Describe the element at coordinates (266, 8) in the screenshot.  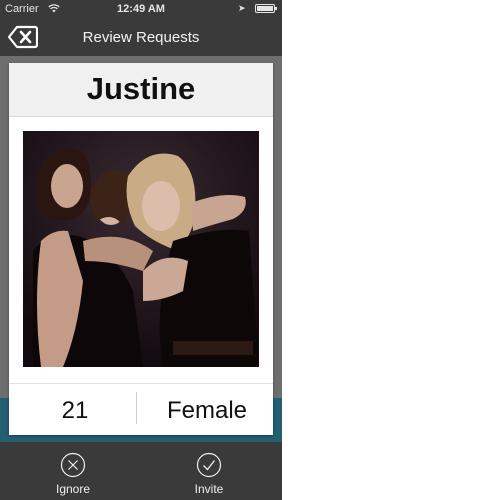
I see `battery-icon` at that location.